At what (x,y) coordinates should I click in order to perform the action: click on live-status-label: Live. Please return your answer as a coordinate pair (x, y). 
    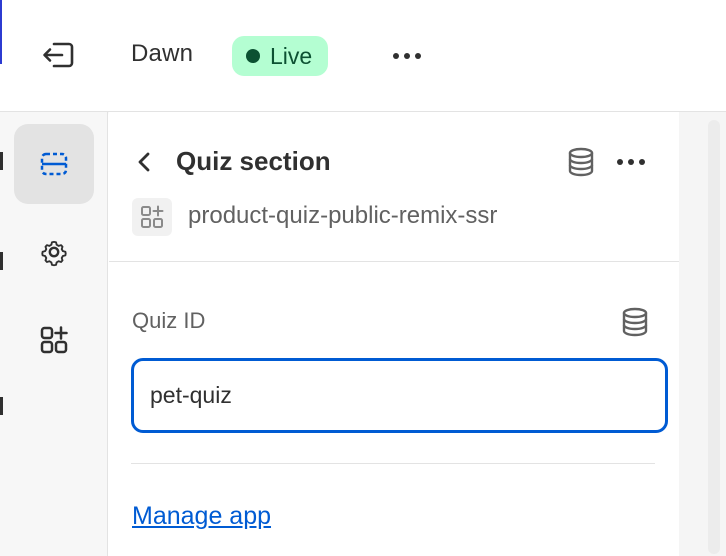
    Looking at the image, I should click on (291, 55).